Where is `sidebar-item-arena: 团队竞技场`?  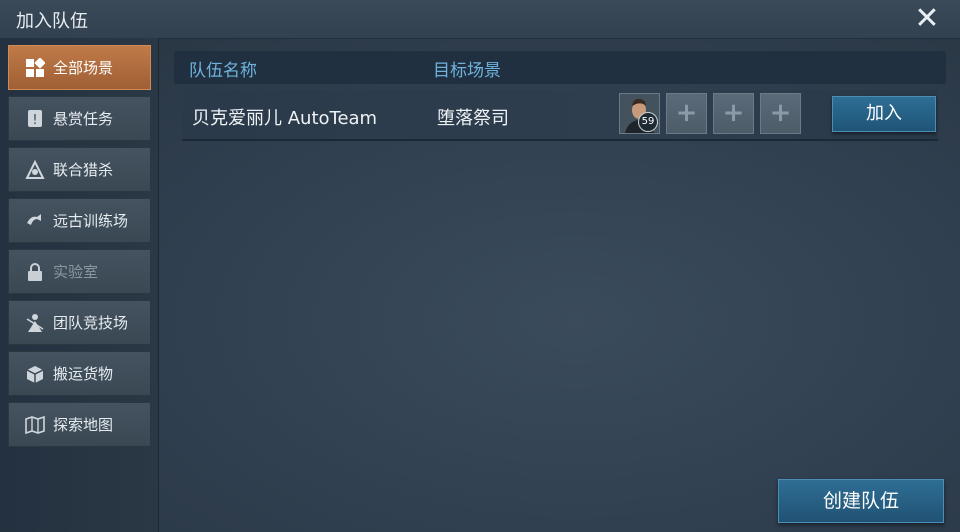 sidebar-item-arena: 团队竞技场 is located at coordinates (79, 322).